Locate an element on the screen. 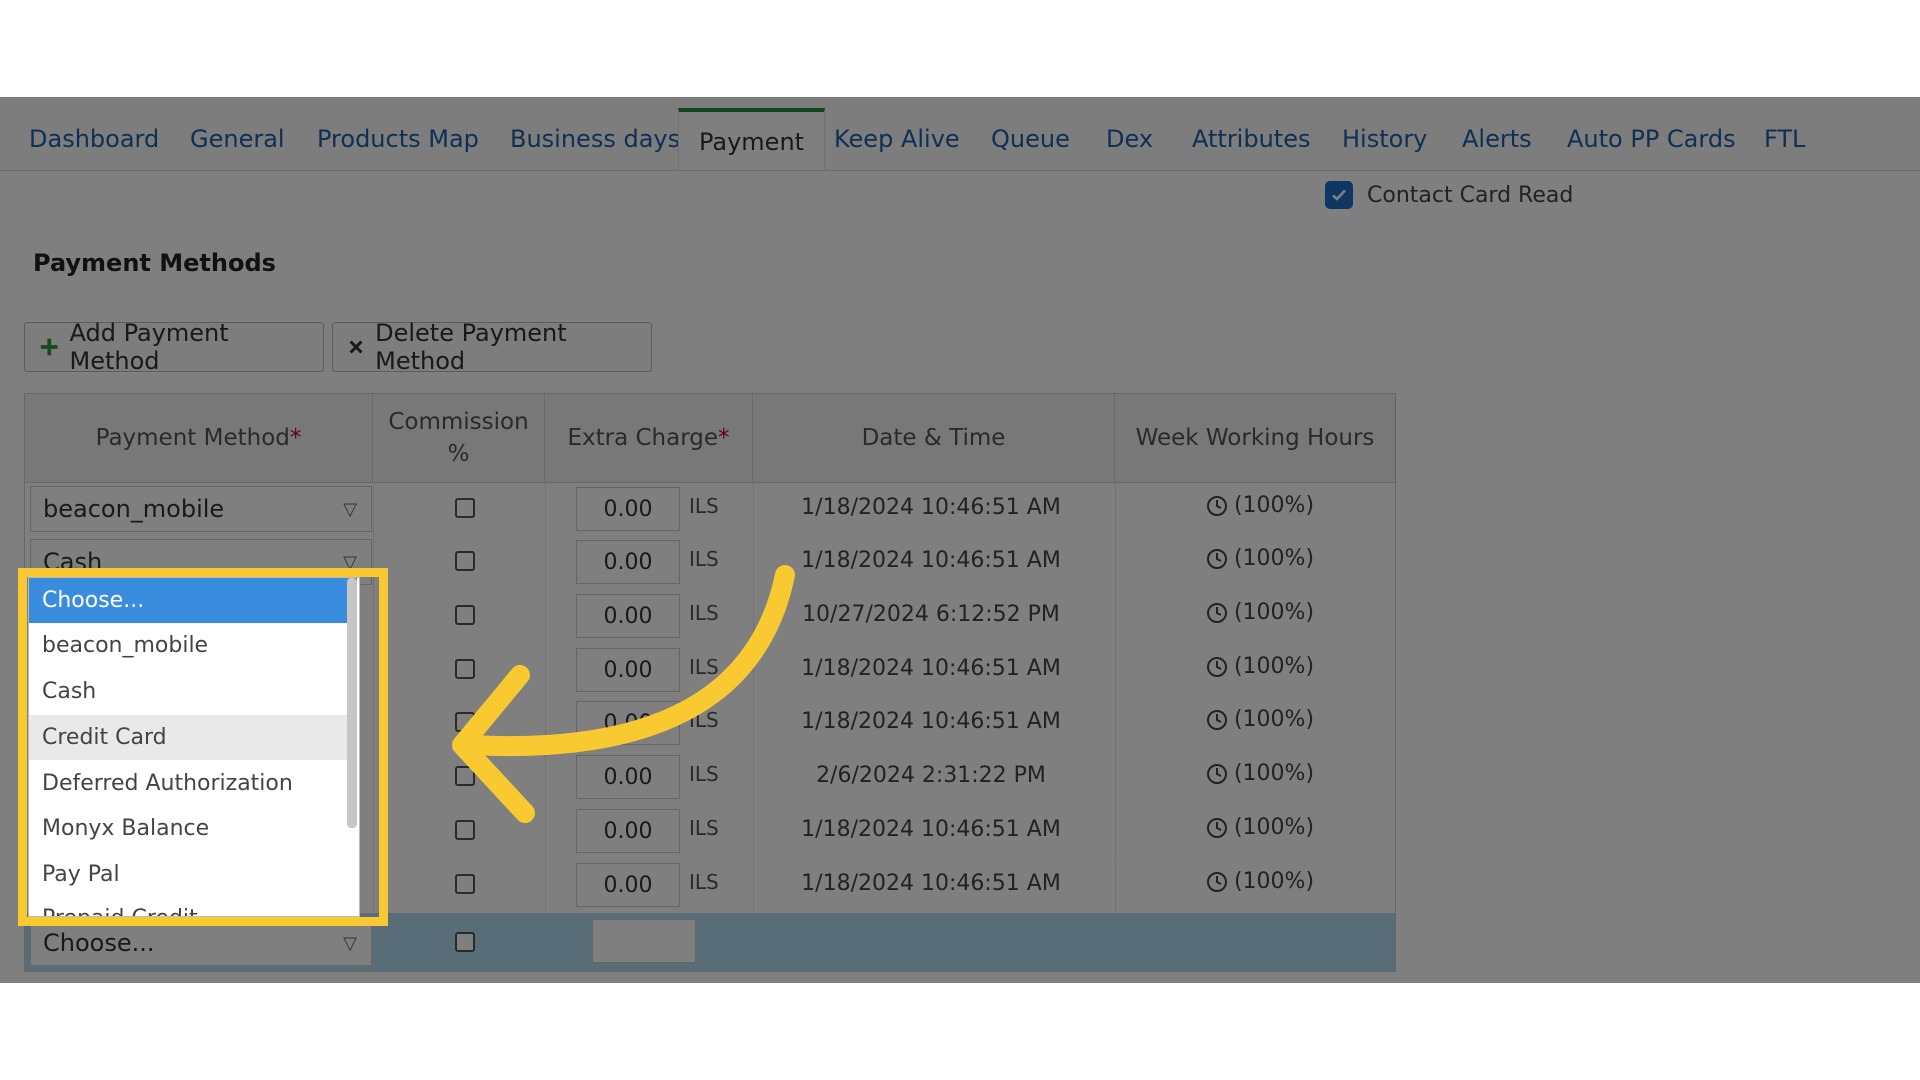 This screenshot has height=1080, width=1920. delete-payment-method-button: Delete Payment Method is located at coordinates (492, 347).